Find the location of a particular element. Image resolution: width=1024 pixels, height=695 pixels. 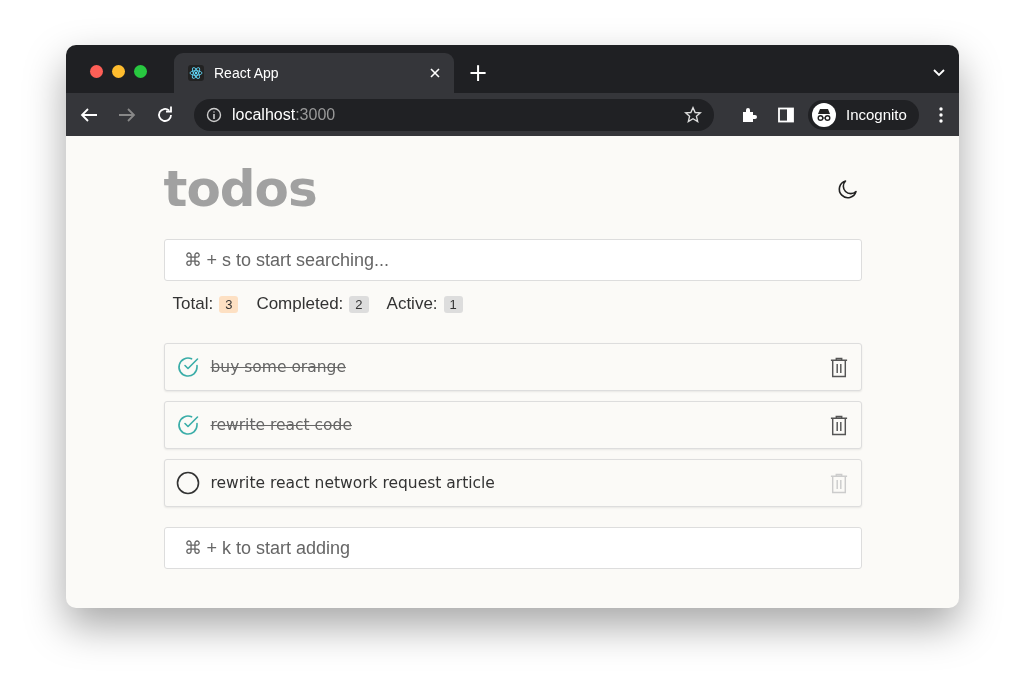

close-window-button is located at coordinates (96, 71).